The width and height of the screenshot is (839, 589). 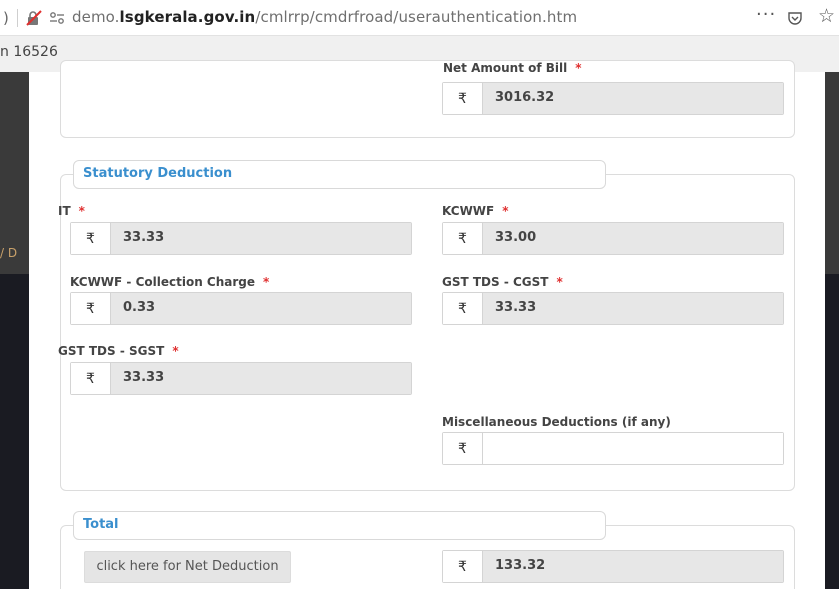 What do you see at coordinates (71, 211) in the screenshot?
I see `it-label: IT *` at bounding box center [71, 211].